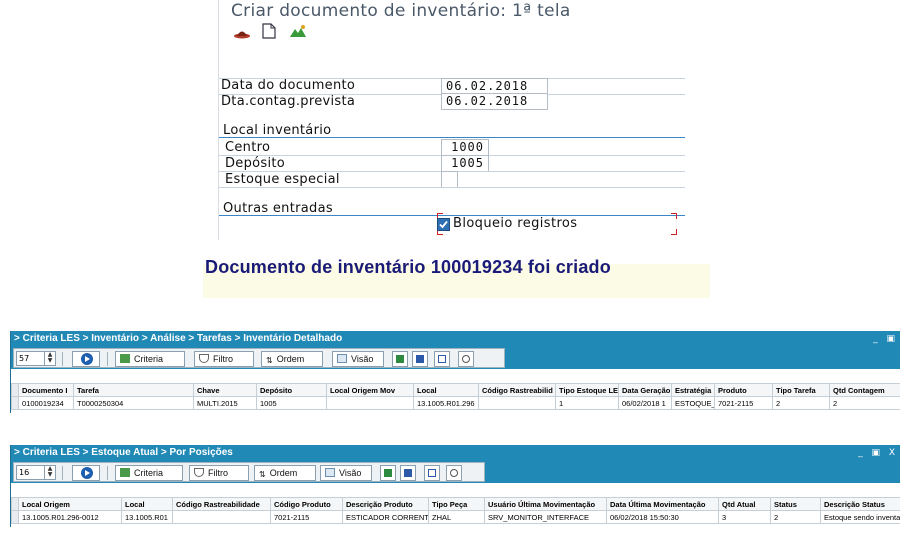 This screenshot has width=900, height=542. What do you see at coordinates (465, 147) in the screenshot?
I see `centro-field: 1000` at bounding box center [465, 147].